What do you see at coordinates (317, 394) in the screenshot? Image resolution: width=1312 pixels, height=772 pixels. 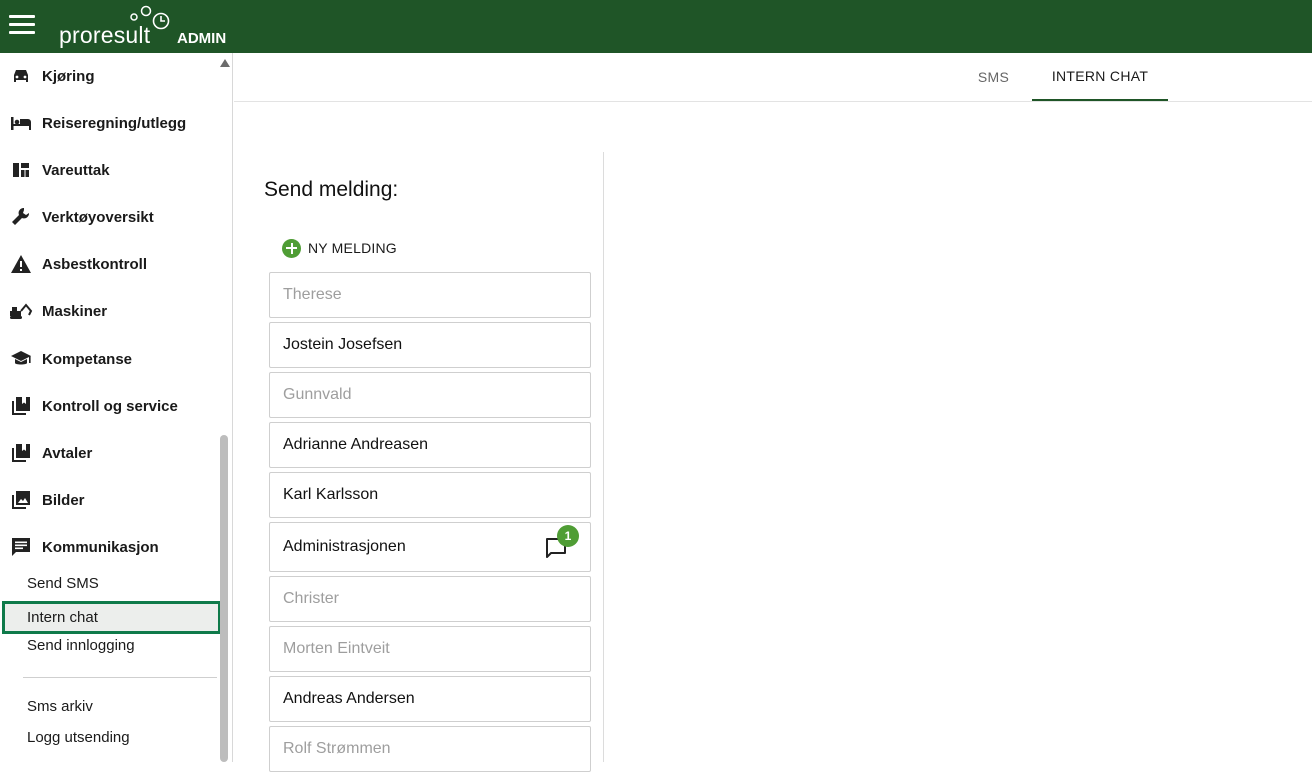 I see `contact-name: Gunnvald` at bounding box center [317, 394].